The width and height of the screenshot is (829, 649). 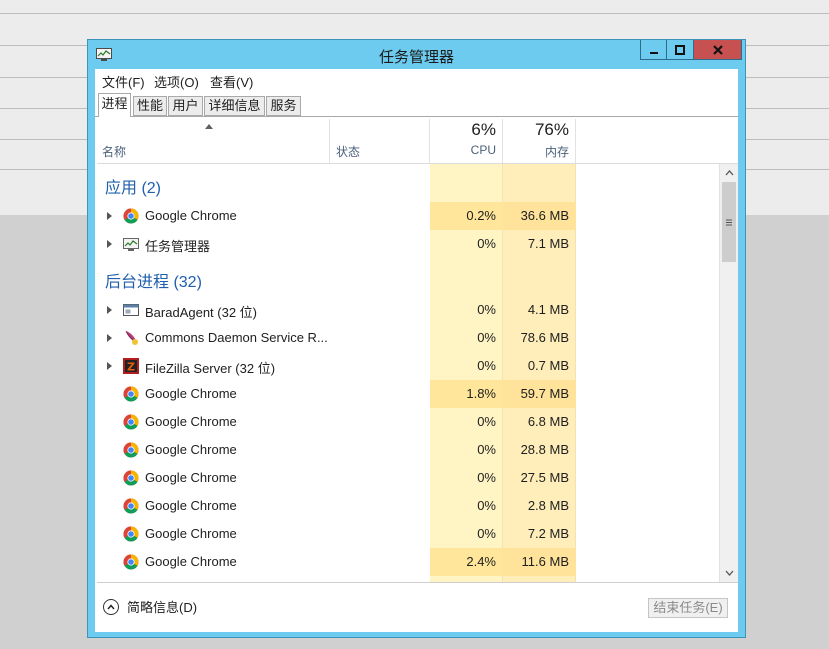 What do you see at coordinates (481, 393) in the screenshot?
I see `process-cpu: 1.8%` at bounding box center [481, 393].